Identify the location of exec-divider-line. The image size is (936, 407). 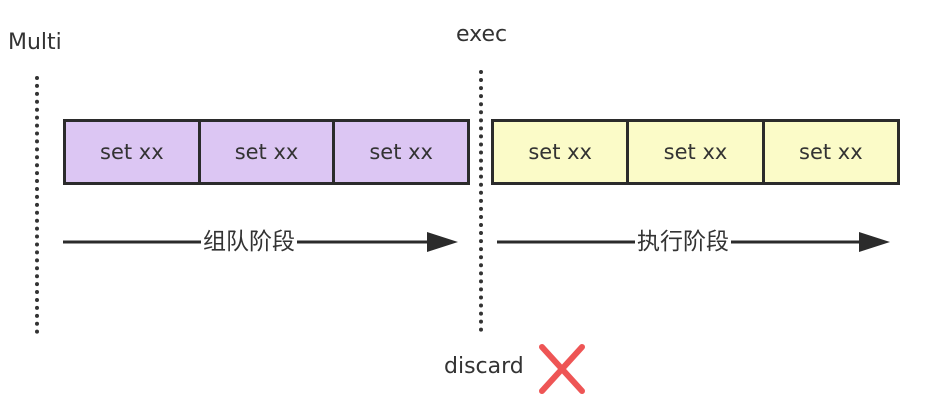
(481, 201).